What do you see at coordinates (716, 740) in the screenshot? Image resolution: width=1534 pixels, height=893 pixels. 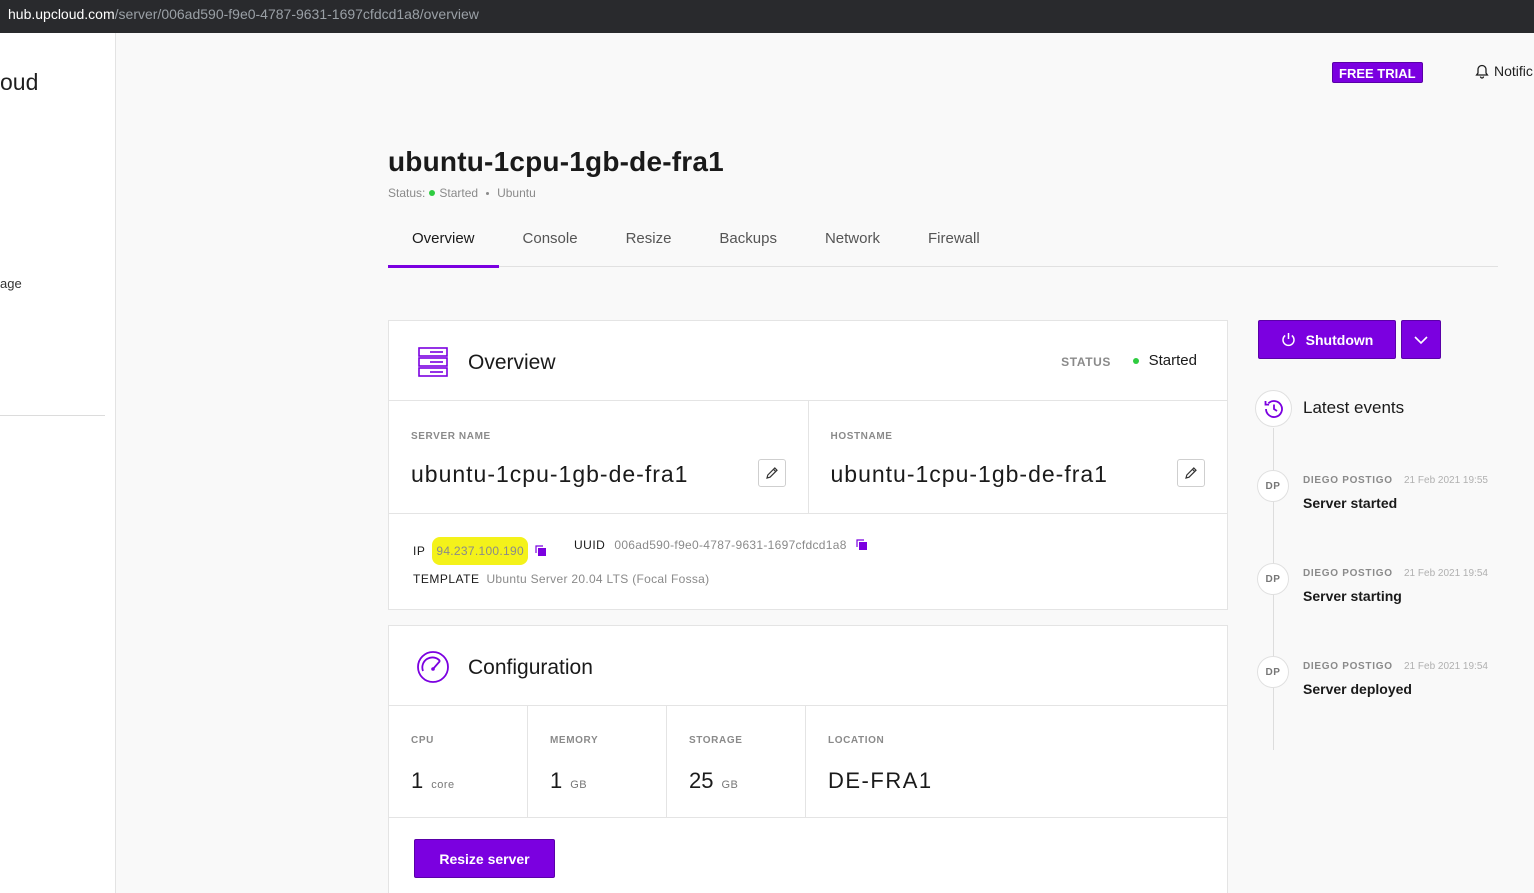 I see `storage-label: STORAGE` at bounding box center [716, 740].